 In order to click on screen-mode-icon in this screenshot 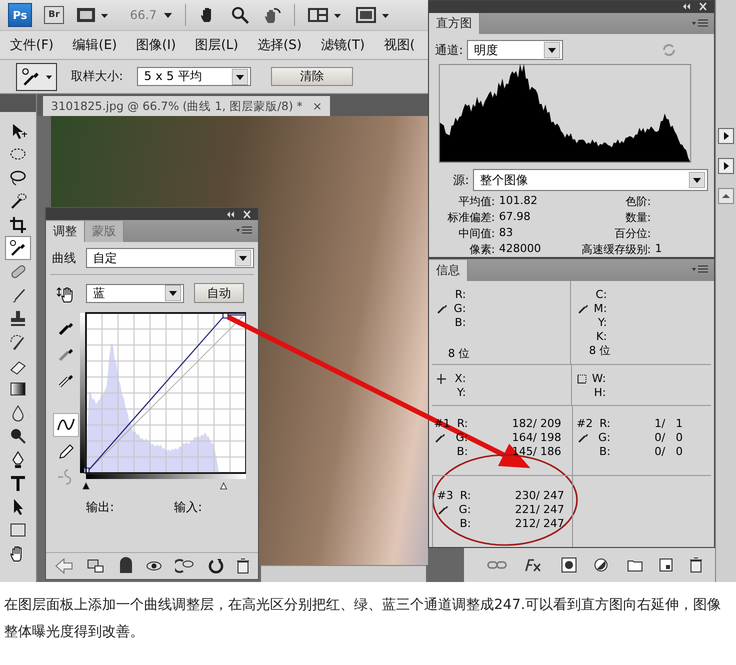, I will do `click(372, 15)`.